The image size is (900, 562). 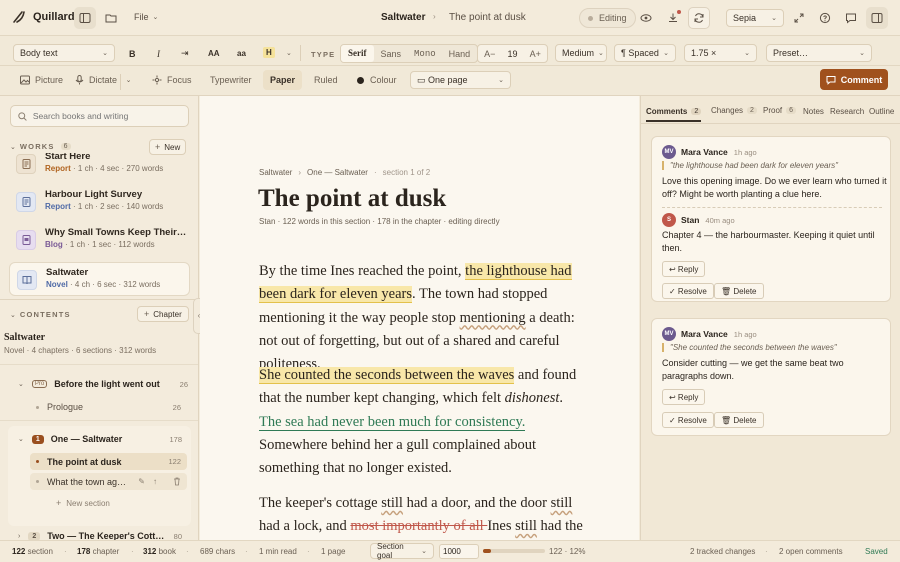 I want to click on trash-icon, so click(x=177, y=481).